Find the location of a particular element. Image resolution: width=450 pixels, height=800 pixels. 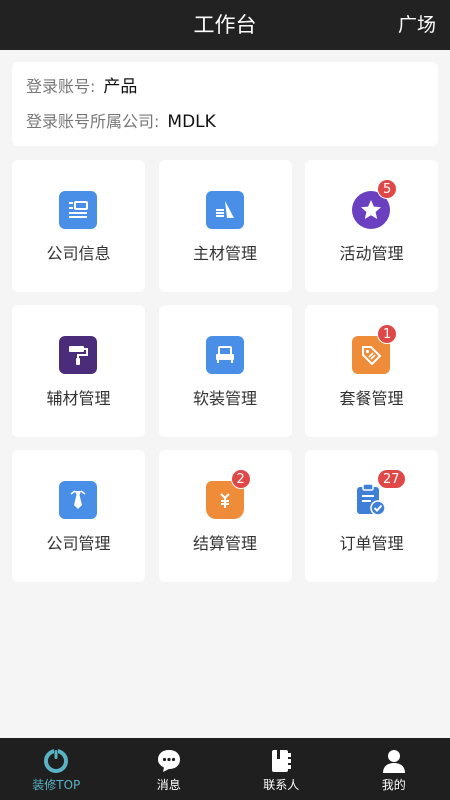

page-title: 工作台 is located at coordinates (225, 25).